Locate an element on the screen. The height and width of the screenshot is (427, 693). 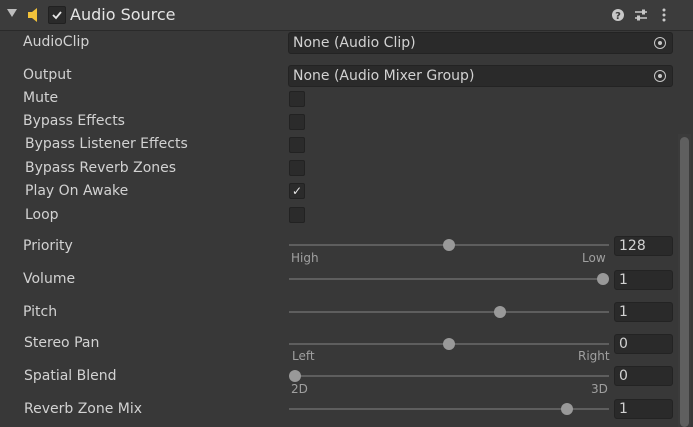
kebab-menu-icon is located at coordinates (664, 15).